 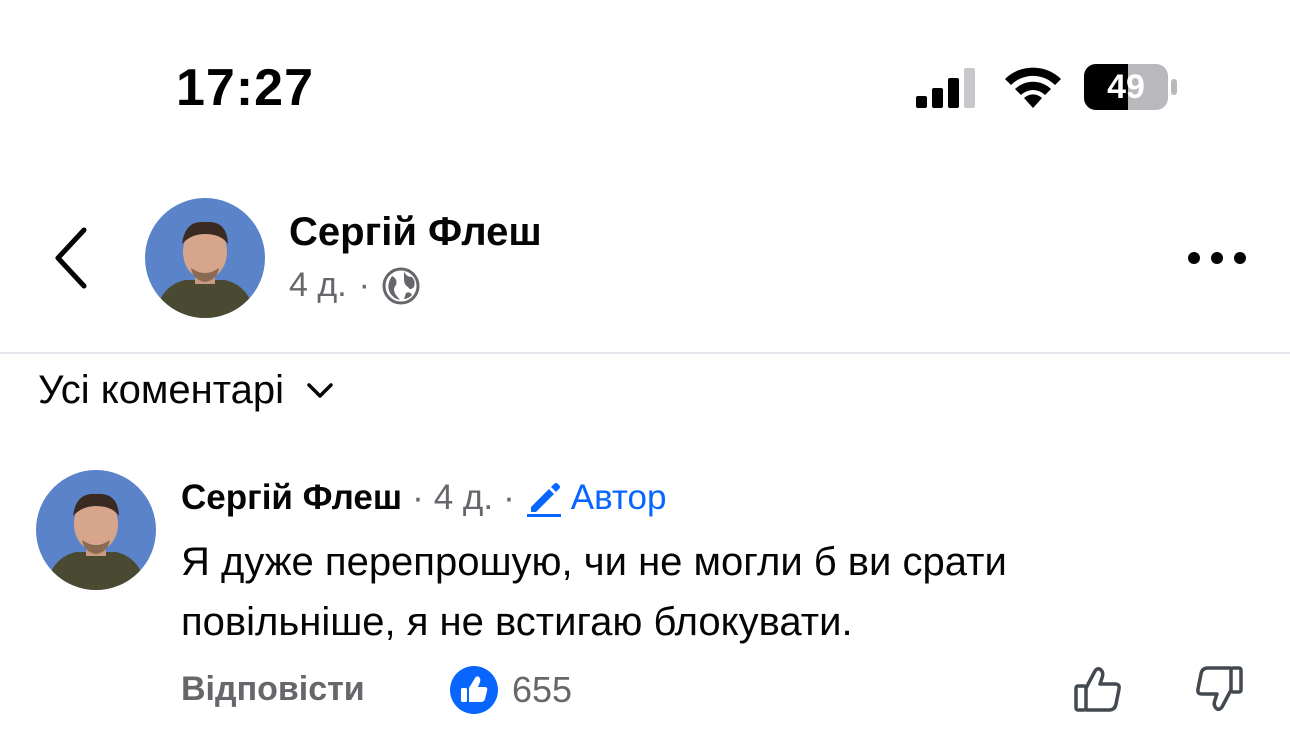 What do you see at coordinates (161, 390) in the screenshot?
I see `filter-label: Усі коментарі` at bounding box center [161, 390].